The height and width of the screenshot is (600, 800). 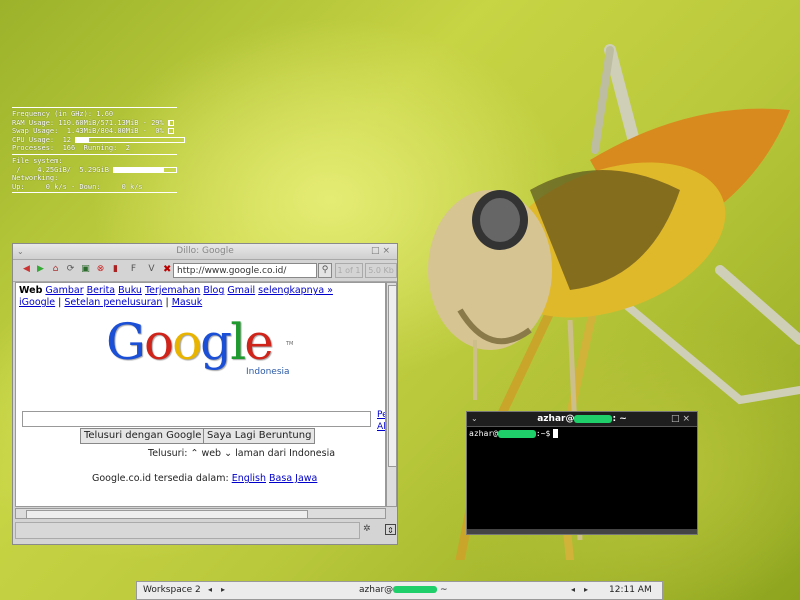 What do you see at coordinates (249, 478) in the screenshot?
I see `lang-english-link: English` at bounding box center [249, 478].